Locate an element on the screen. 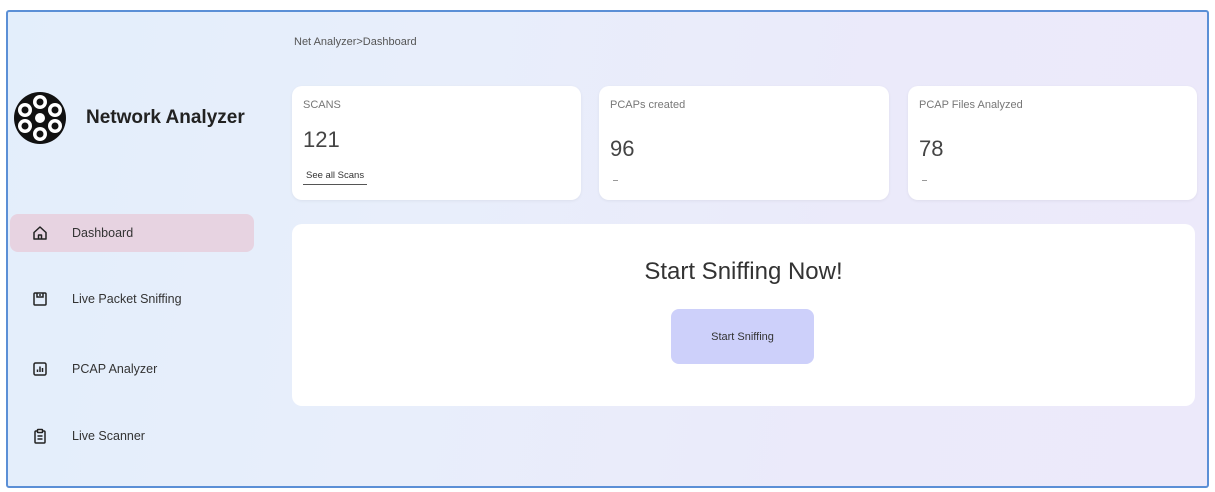 The width and height of the screenshot is (1215, 492). bar-chart-icon is located at coordinates (40, 369).